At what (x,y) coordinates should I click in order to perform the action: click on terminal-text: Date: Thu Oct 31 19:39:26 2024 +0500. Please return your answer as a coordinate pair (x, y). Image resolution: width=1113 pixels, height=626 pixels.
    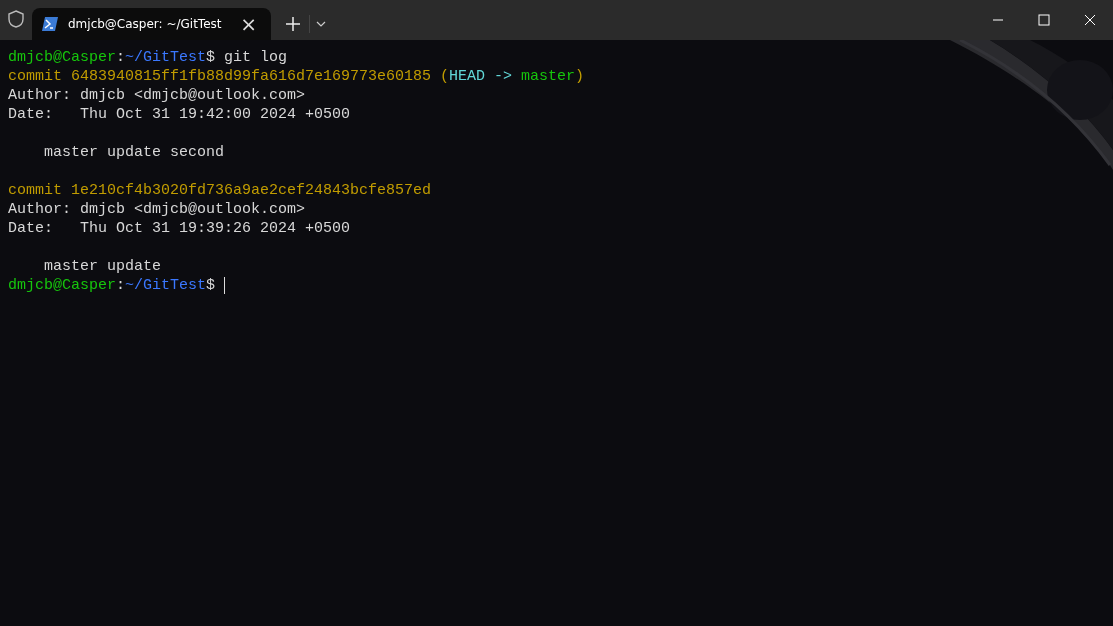
    Looking at the image, I should click on (179, 228).